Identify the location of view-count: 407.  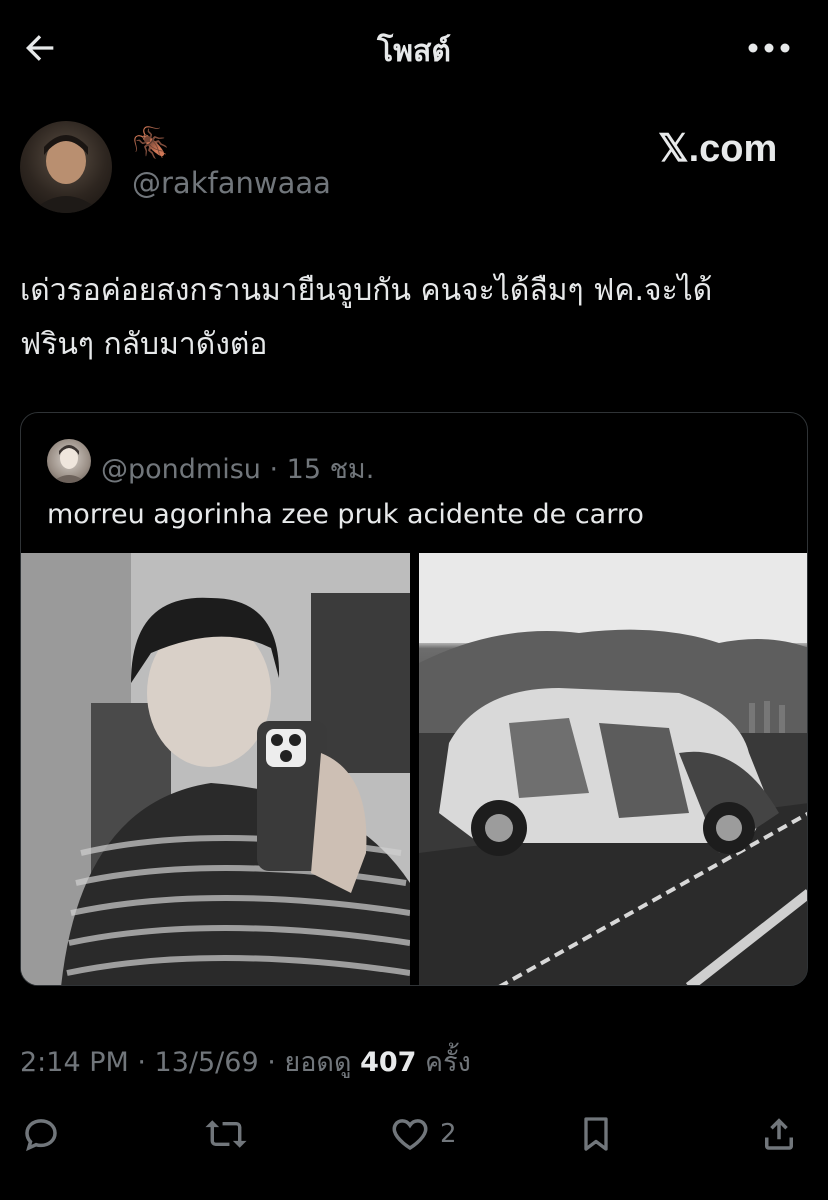
(388, 1062).